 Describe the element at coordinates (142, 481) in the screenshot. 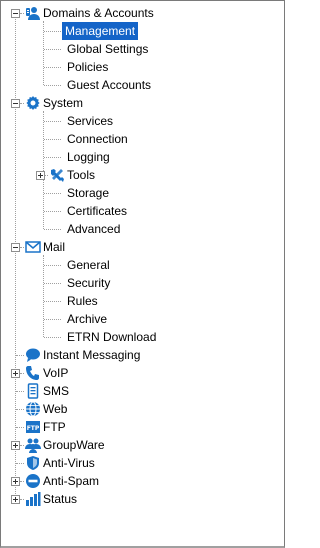

I see `tree-node-anti-spam: Anti-Spam` at that location.